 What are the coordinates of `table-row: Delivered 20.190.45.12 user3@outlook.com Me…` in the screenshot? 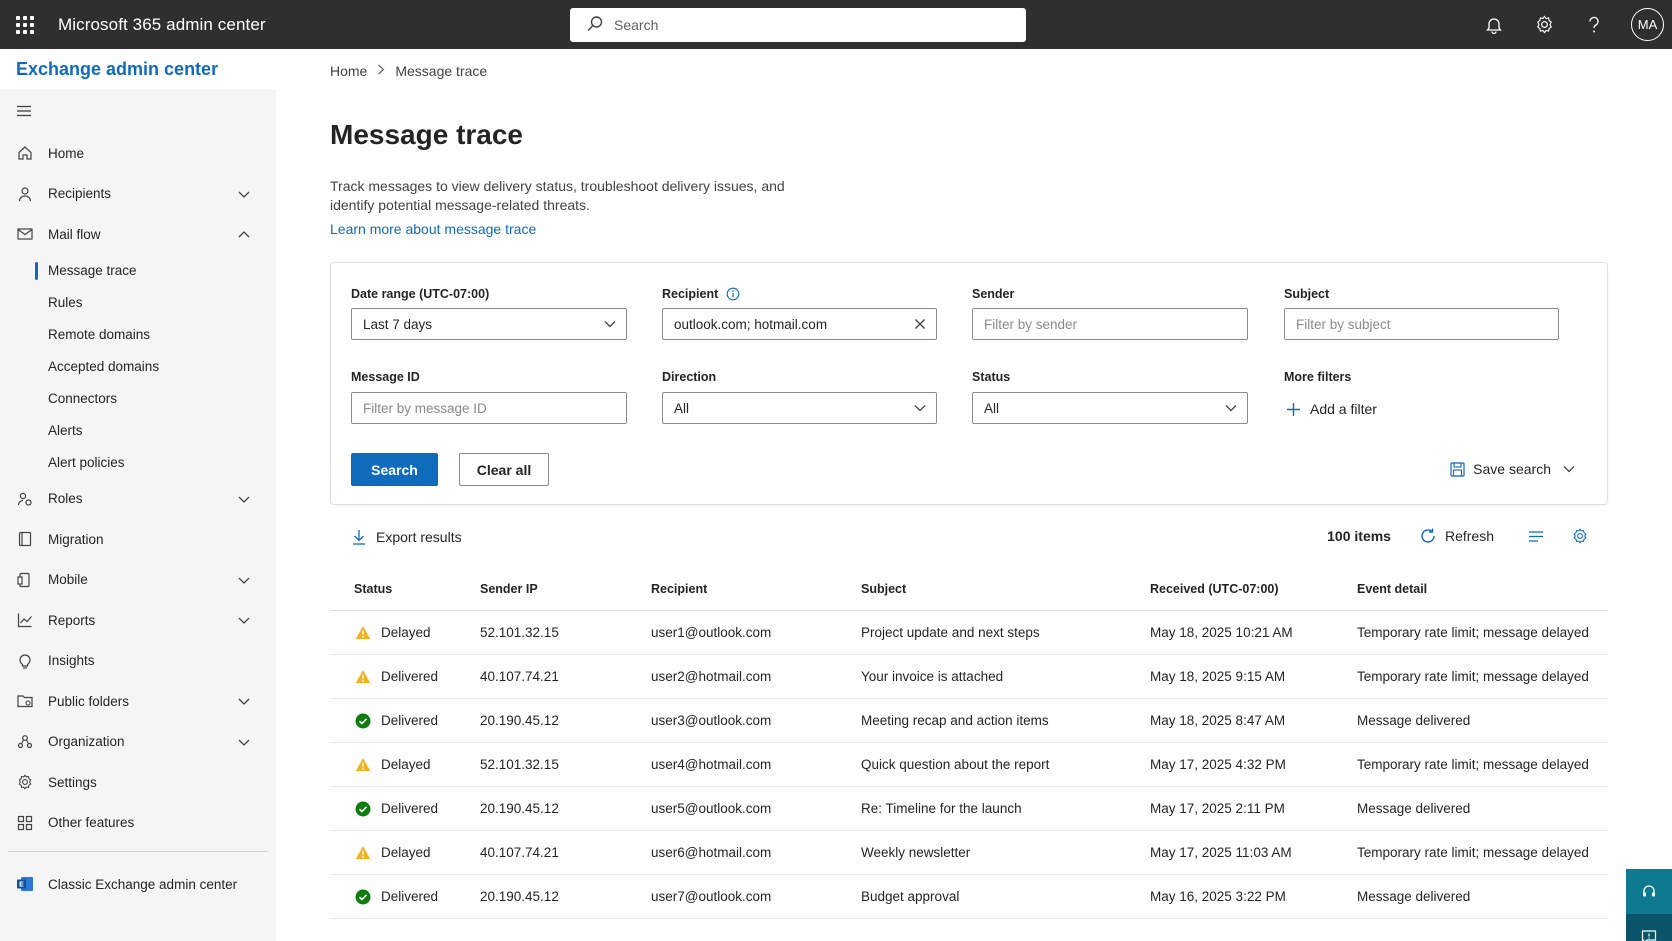 It's located at (969, 721).